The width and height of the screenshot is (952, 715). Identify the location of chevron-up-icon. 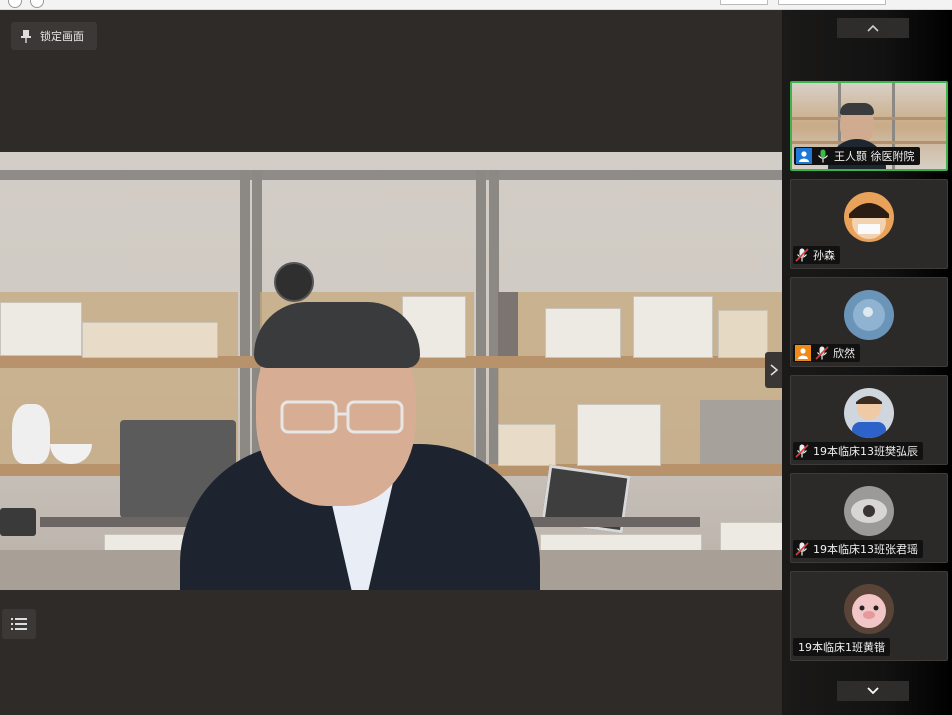
(873, 28).